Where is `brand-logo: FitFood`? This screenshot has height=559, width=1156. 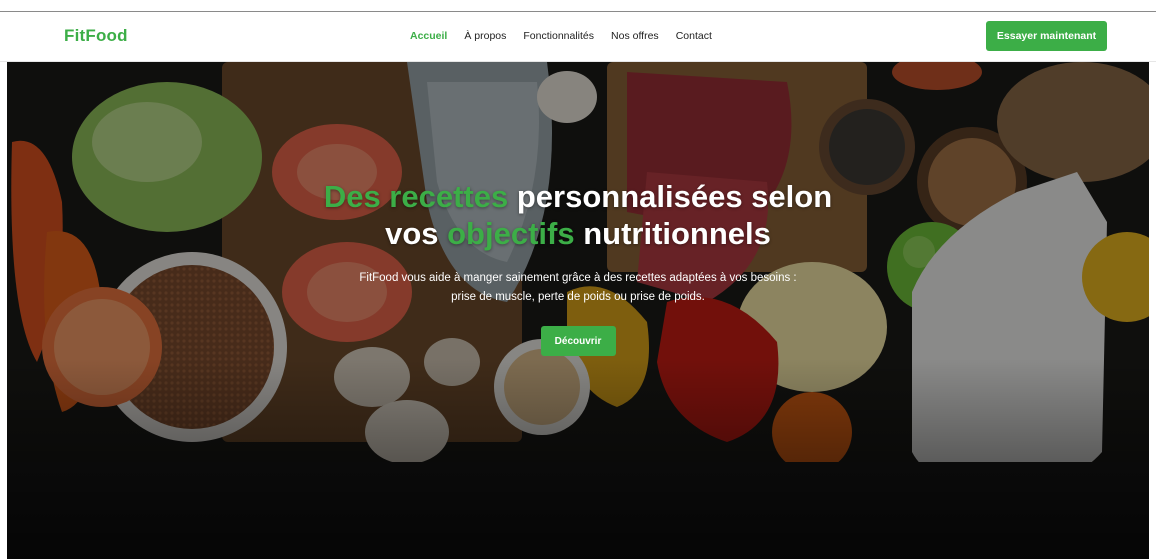 brand-logo: FitFood is located at coordinates (96, 36).